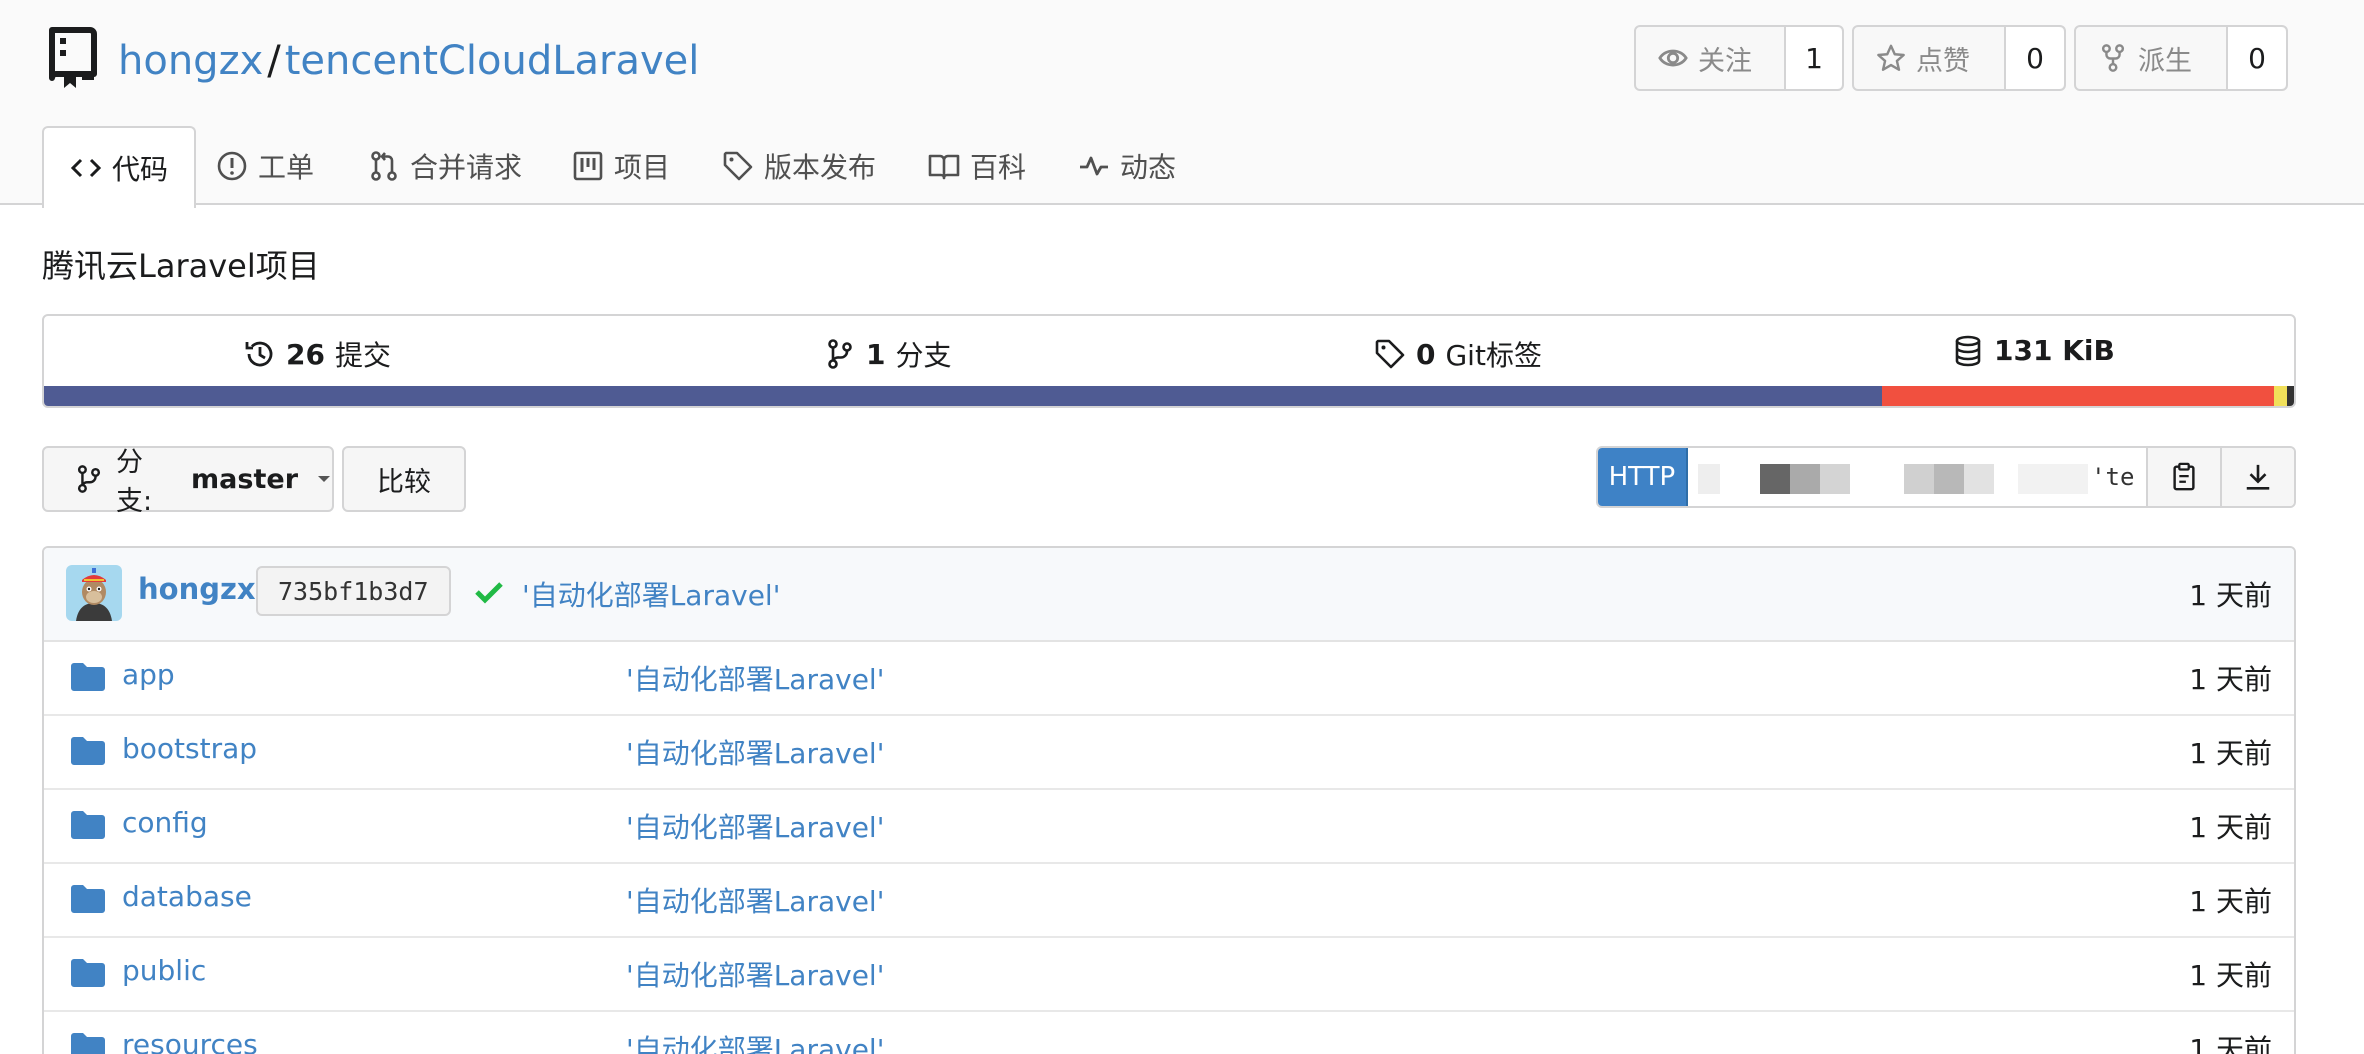 This screenshot has width=2364, height=1054. Describe the element at coordinates (134, 482) in the screenshot. I see `branch-prefix: 分支:` at that location.